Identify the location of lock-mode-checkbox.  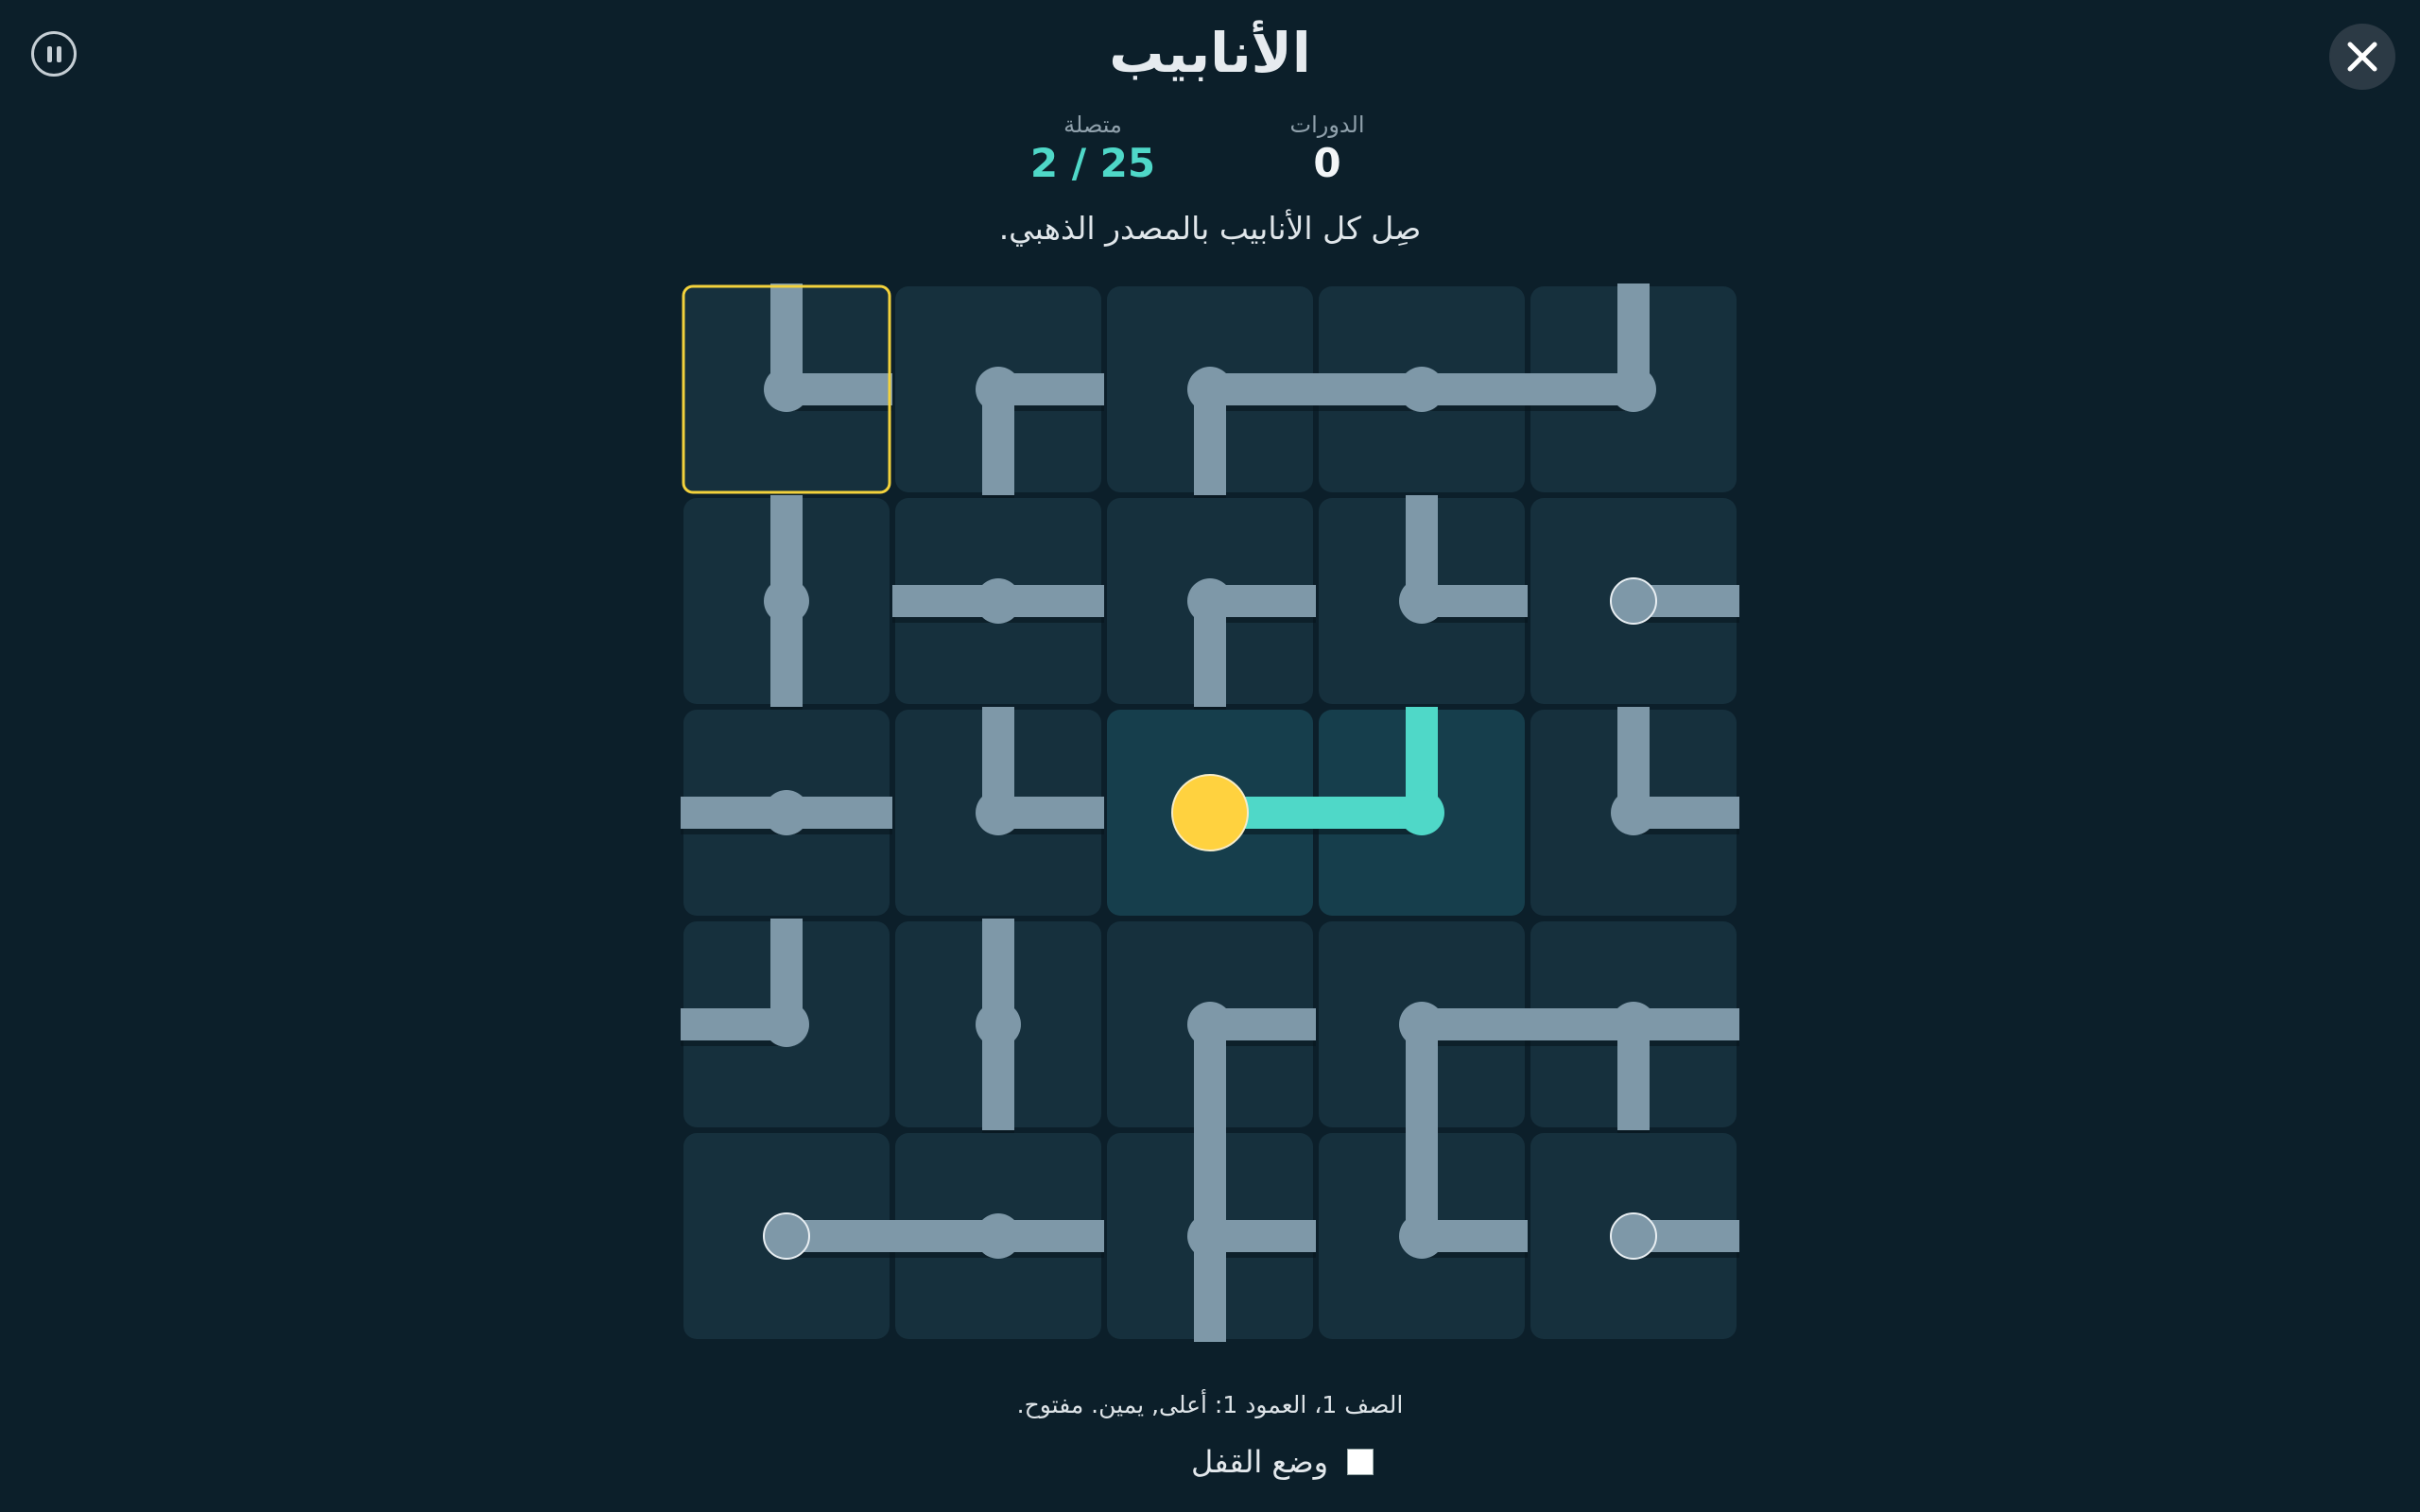
(1360, 1462).